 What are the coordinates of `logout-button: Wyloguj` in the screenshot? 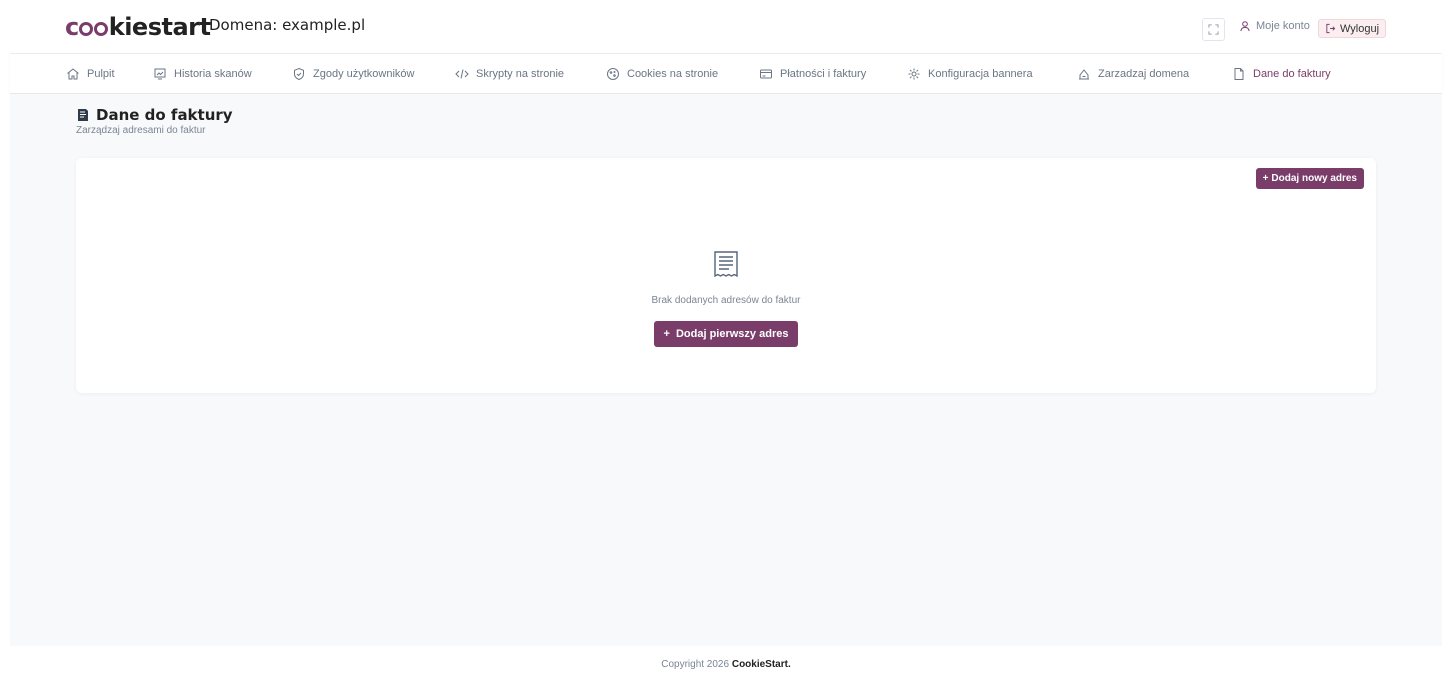 It's located at (1352, 28).